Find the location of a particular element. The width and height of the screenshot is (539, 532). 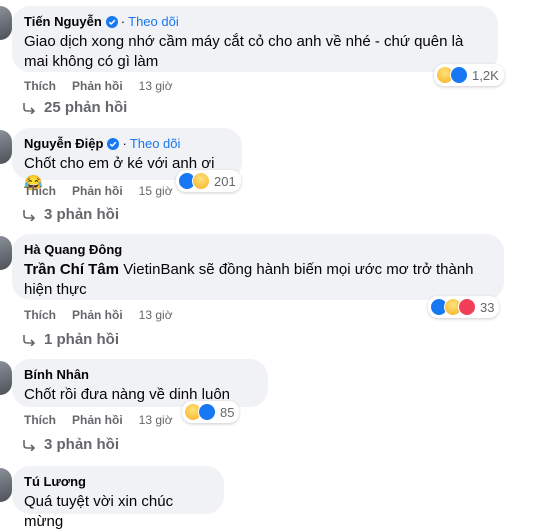

reaction-count: 33 is located at coordinates (487, 307).